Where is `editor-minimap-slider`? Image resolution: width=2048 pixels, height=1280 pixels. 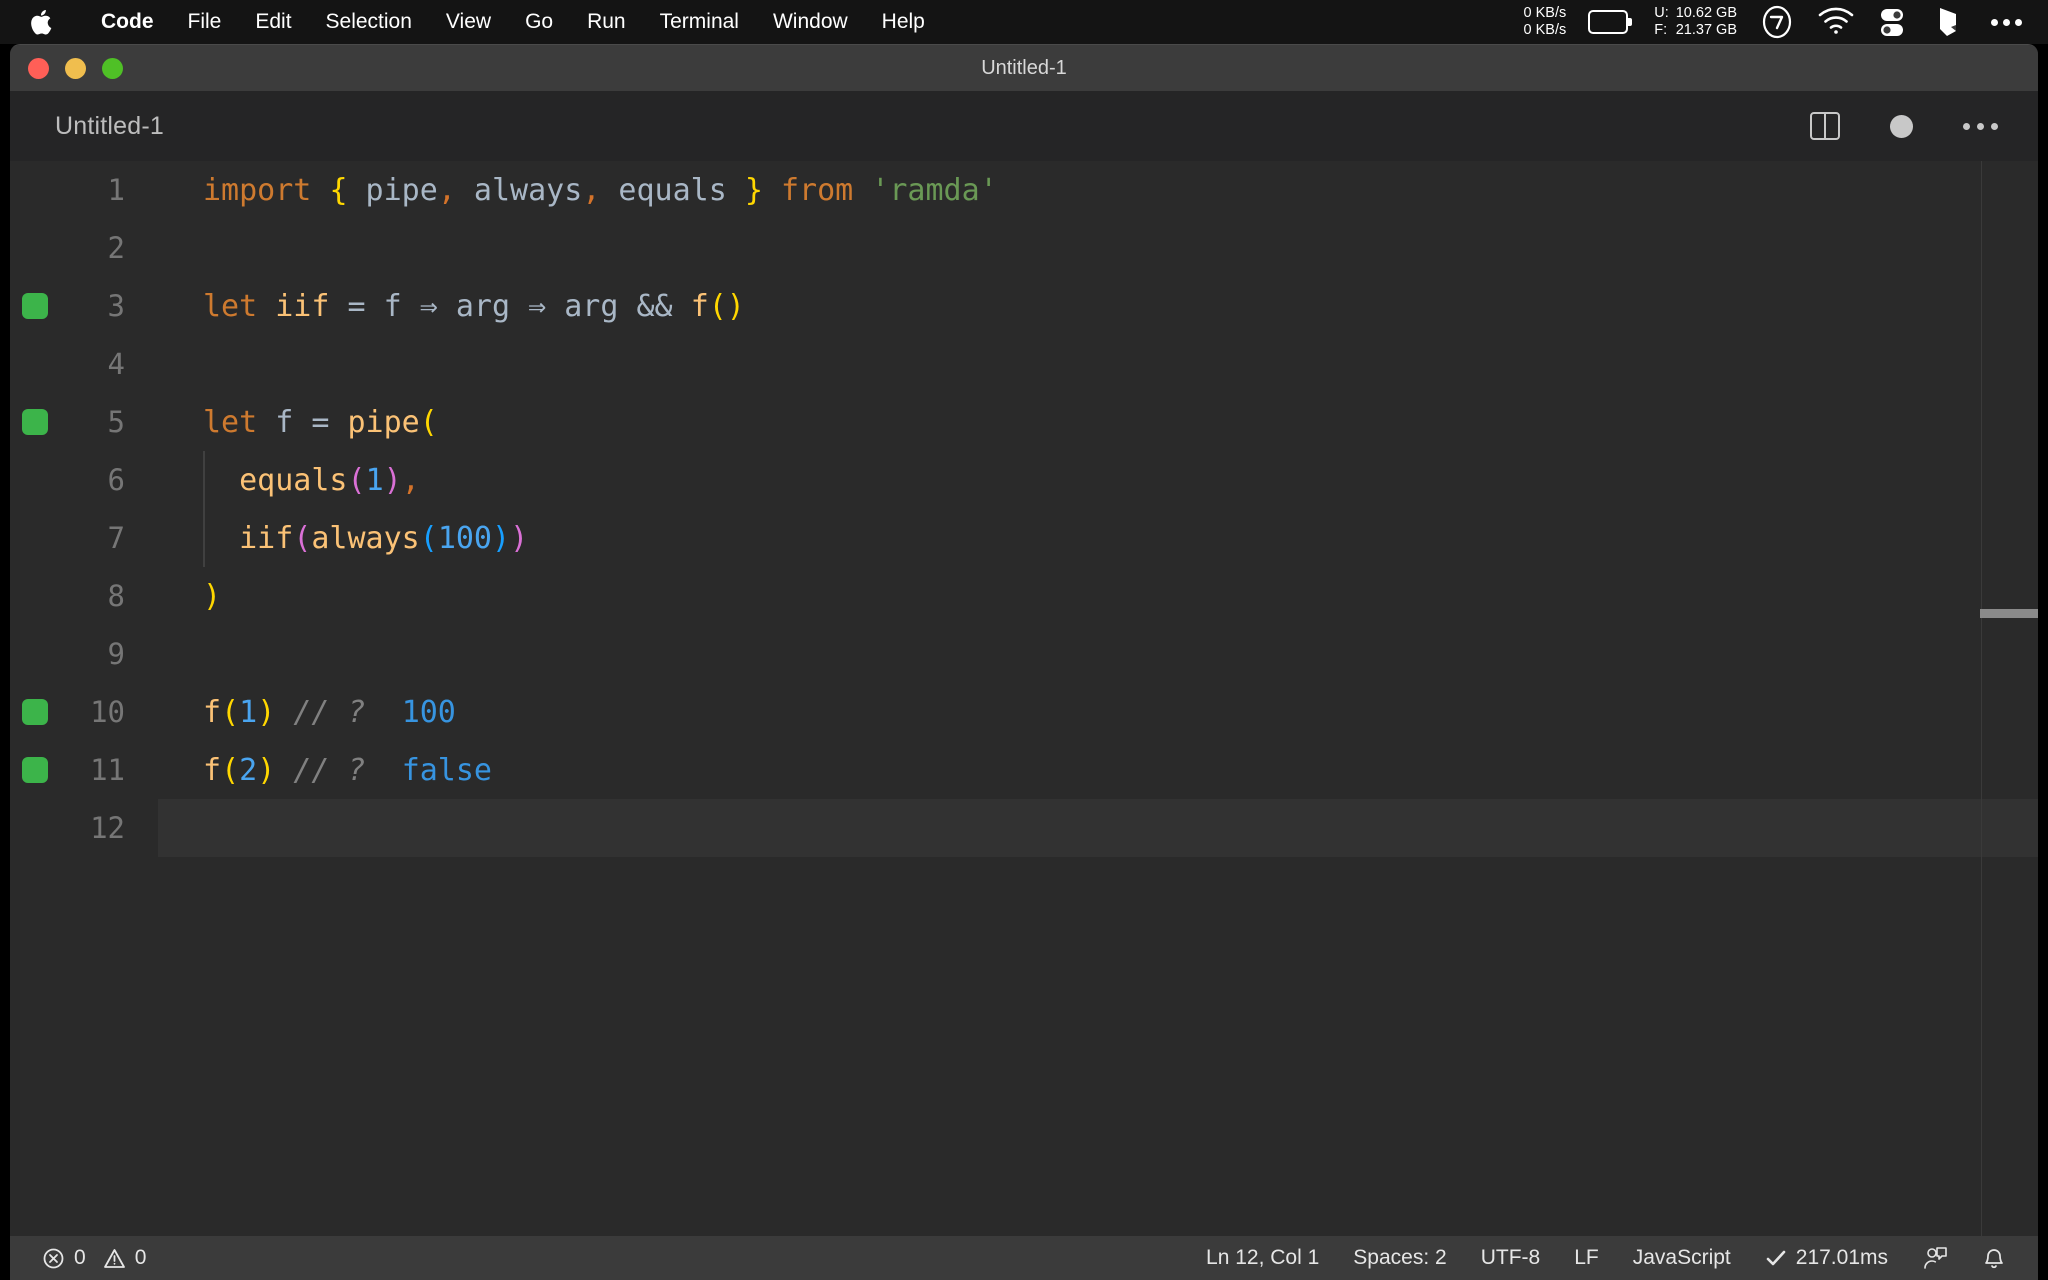
editor-minimap-slider is located at coordinates (2009, 613).